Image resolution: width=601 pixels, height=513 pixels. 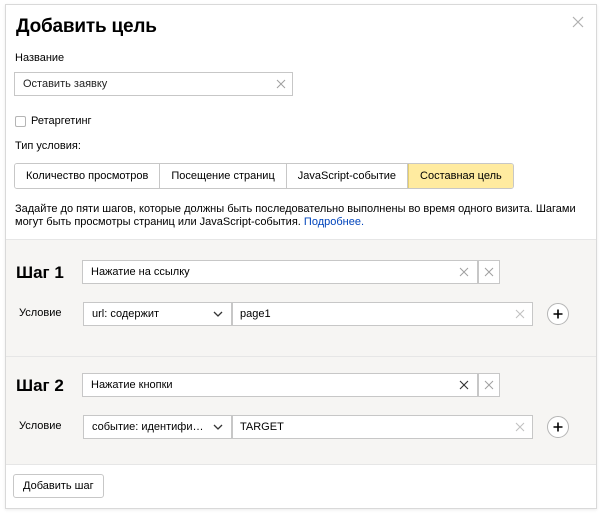 I want to click on retargeting-checkbox-row: Ретаргетинг, so click(x=53, y=121).